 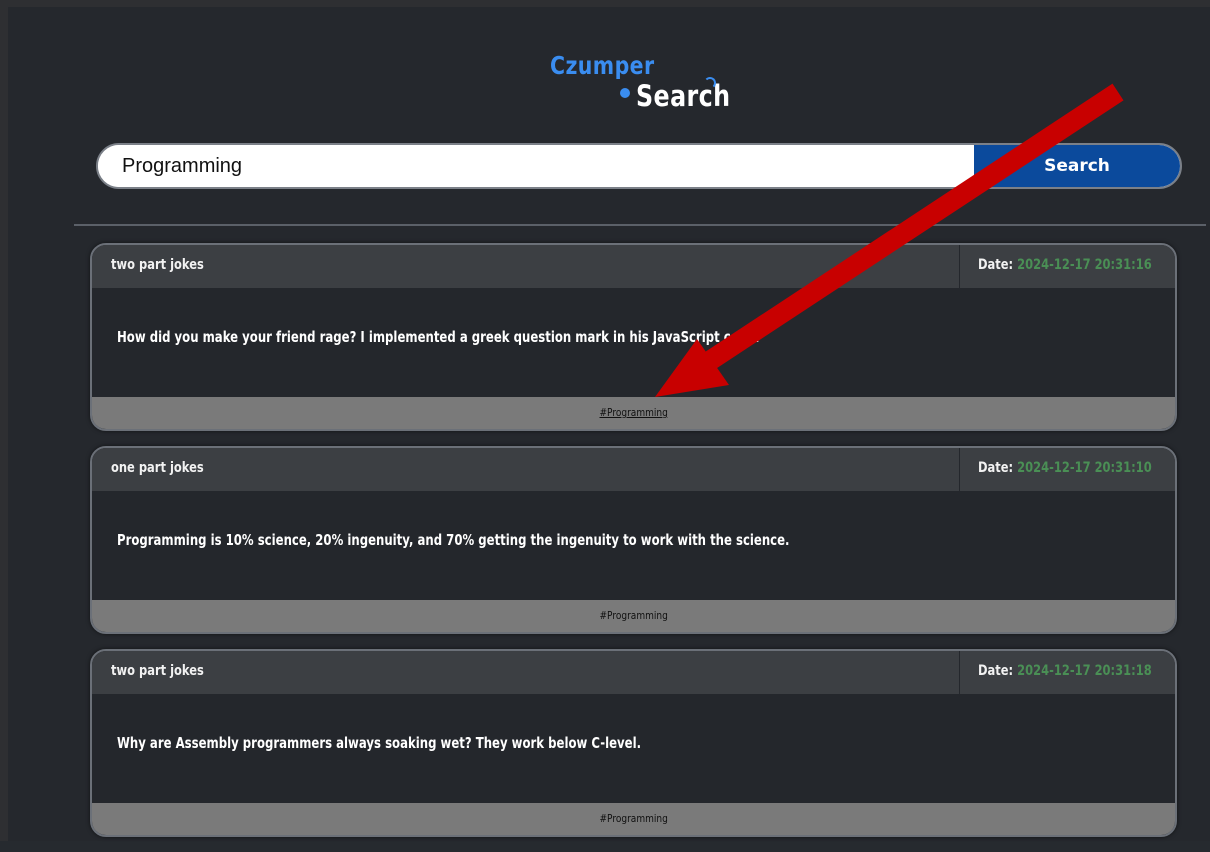 What do you see at coordinates (1077, 166) in the screenshot?
I see `search-button: Search` at bounding box center [1077, 166].